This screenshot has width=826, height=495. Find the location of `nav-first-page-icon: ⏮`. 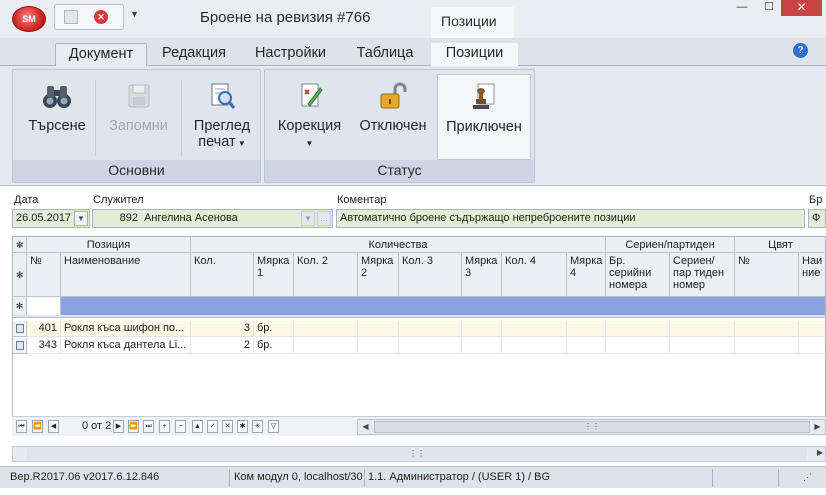

nav-first-page-icon: ⏮ is located at coordinates (21, 426).